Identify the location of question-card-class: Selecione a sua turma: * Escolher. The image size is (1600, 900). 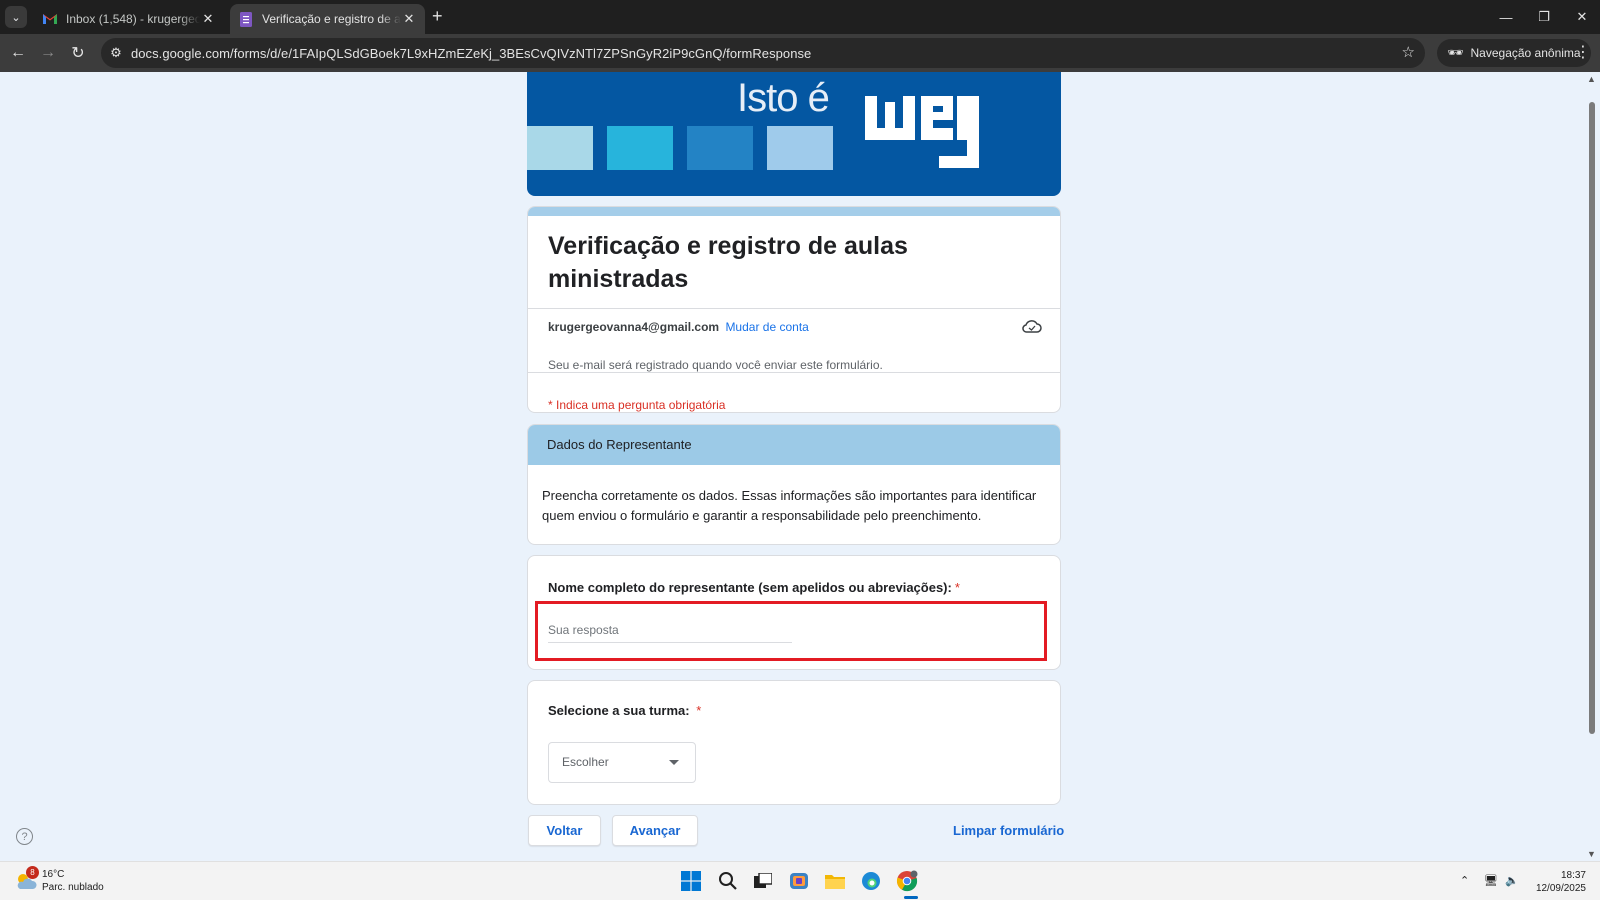
(794, 742).